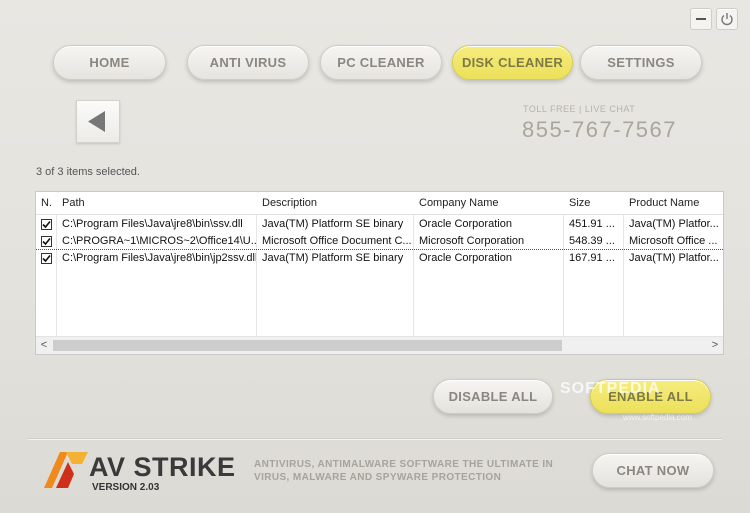  Describe the element at coordinates (307, 345) in the screenshot. I see `scrollbar-thumb` at that location.